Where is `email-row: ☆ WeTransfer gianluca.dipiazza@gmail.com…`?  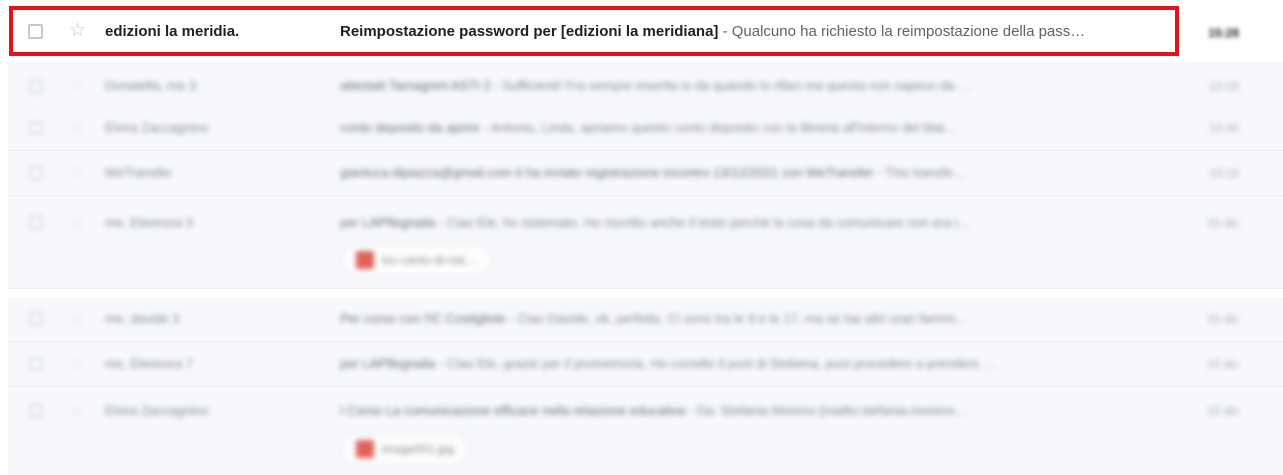 email-row: ☆ WeTransfer gianluca.dipiazza@gmail.com… is located at coordinates (645, 173).